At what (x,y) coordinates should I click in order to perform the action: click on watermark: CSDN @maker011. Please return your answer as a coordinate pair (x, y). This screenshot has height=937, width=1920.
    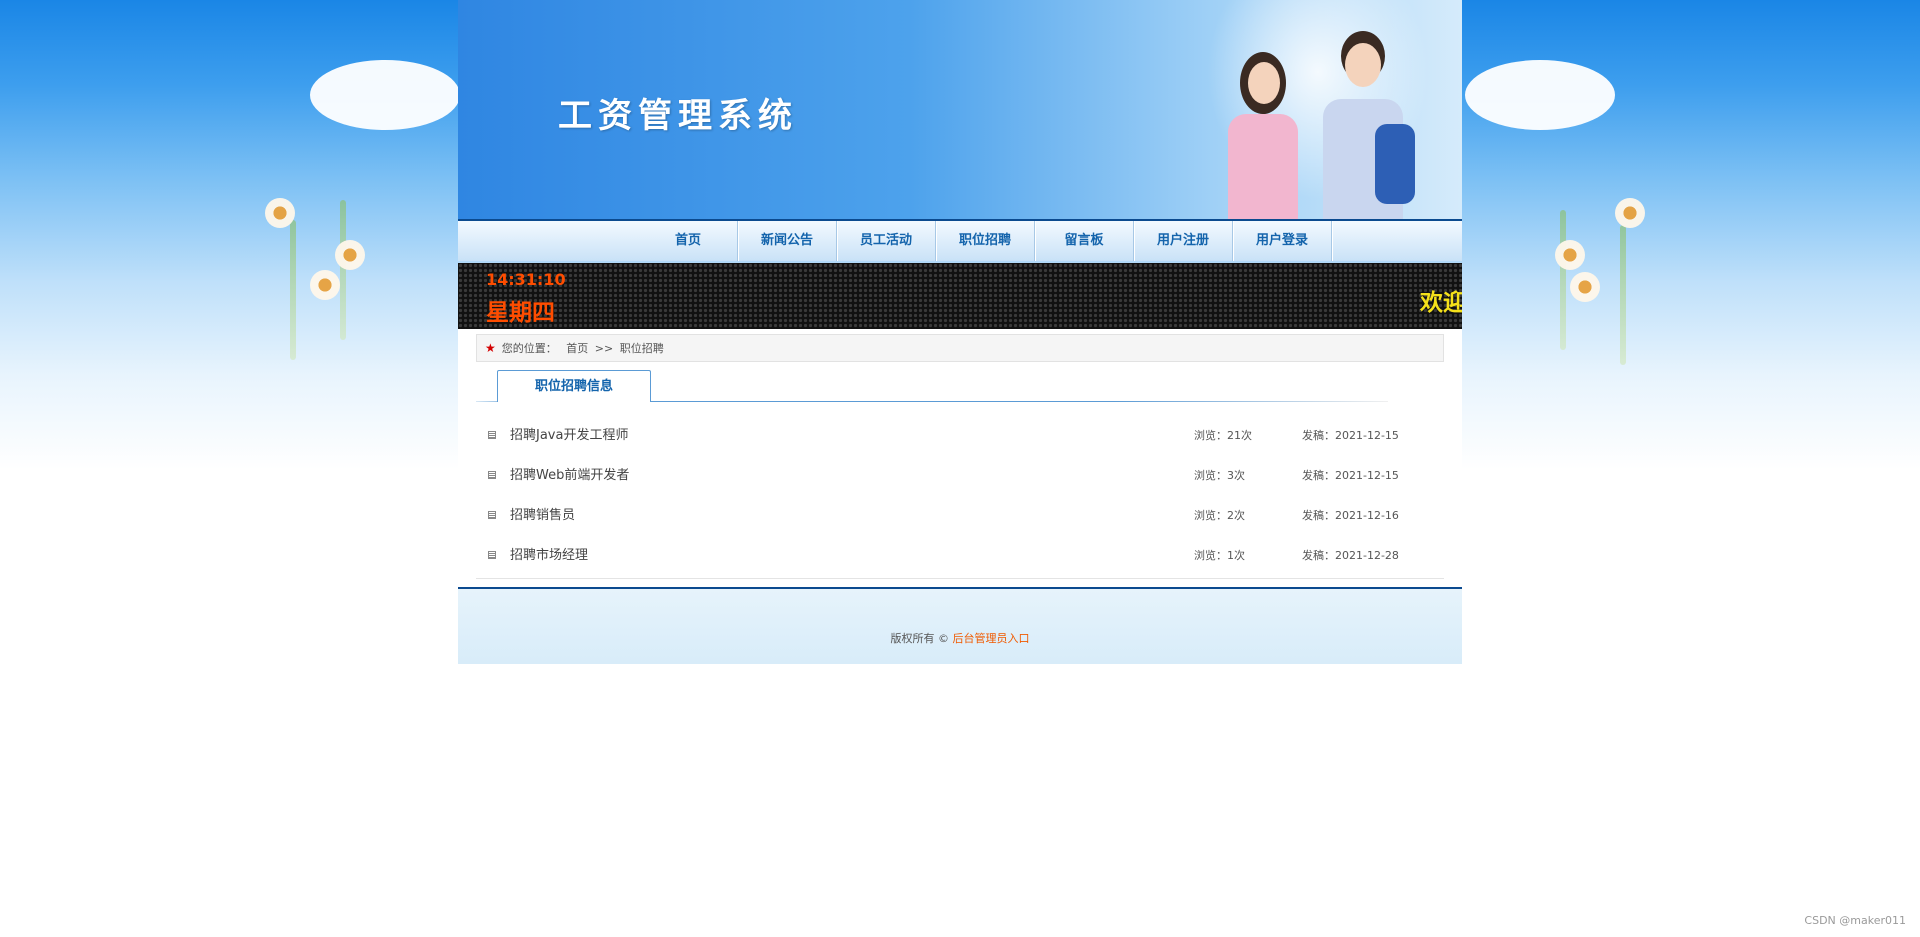
    Looking at the image, I should click on (1855, 920).